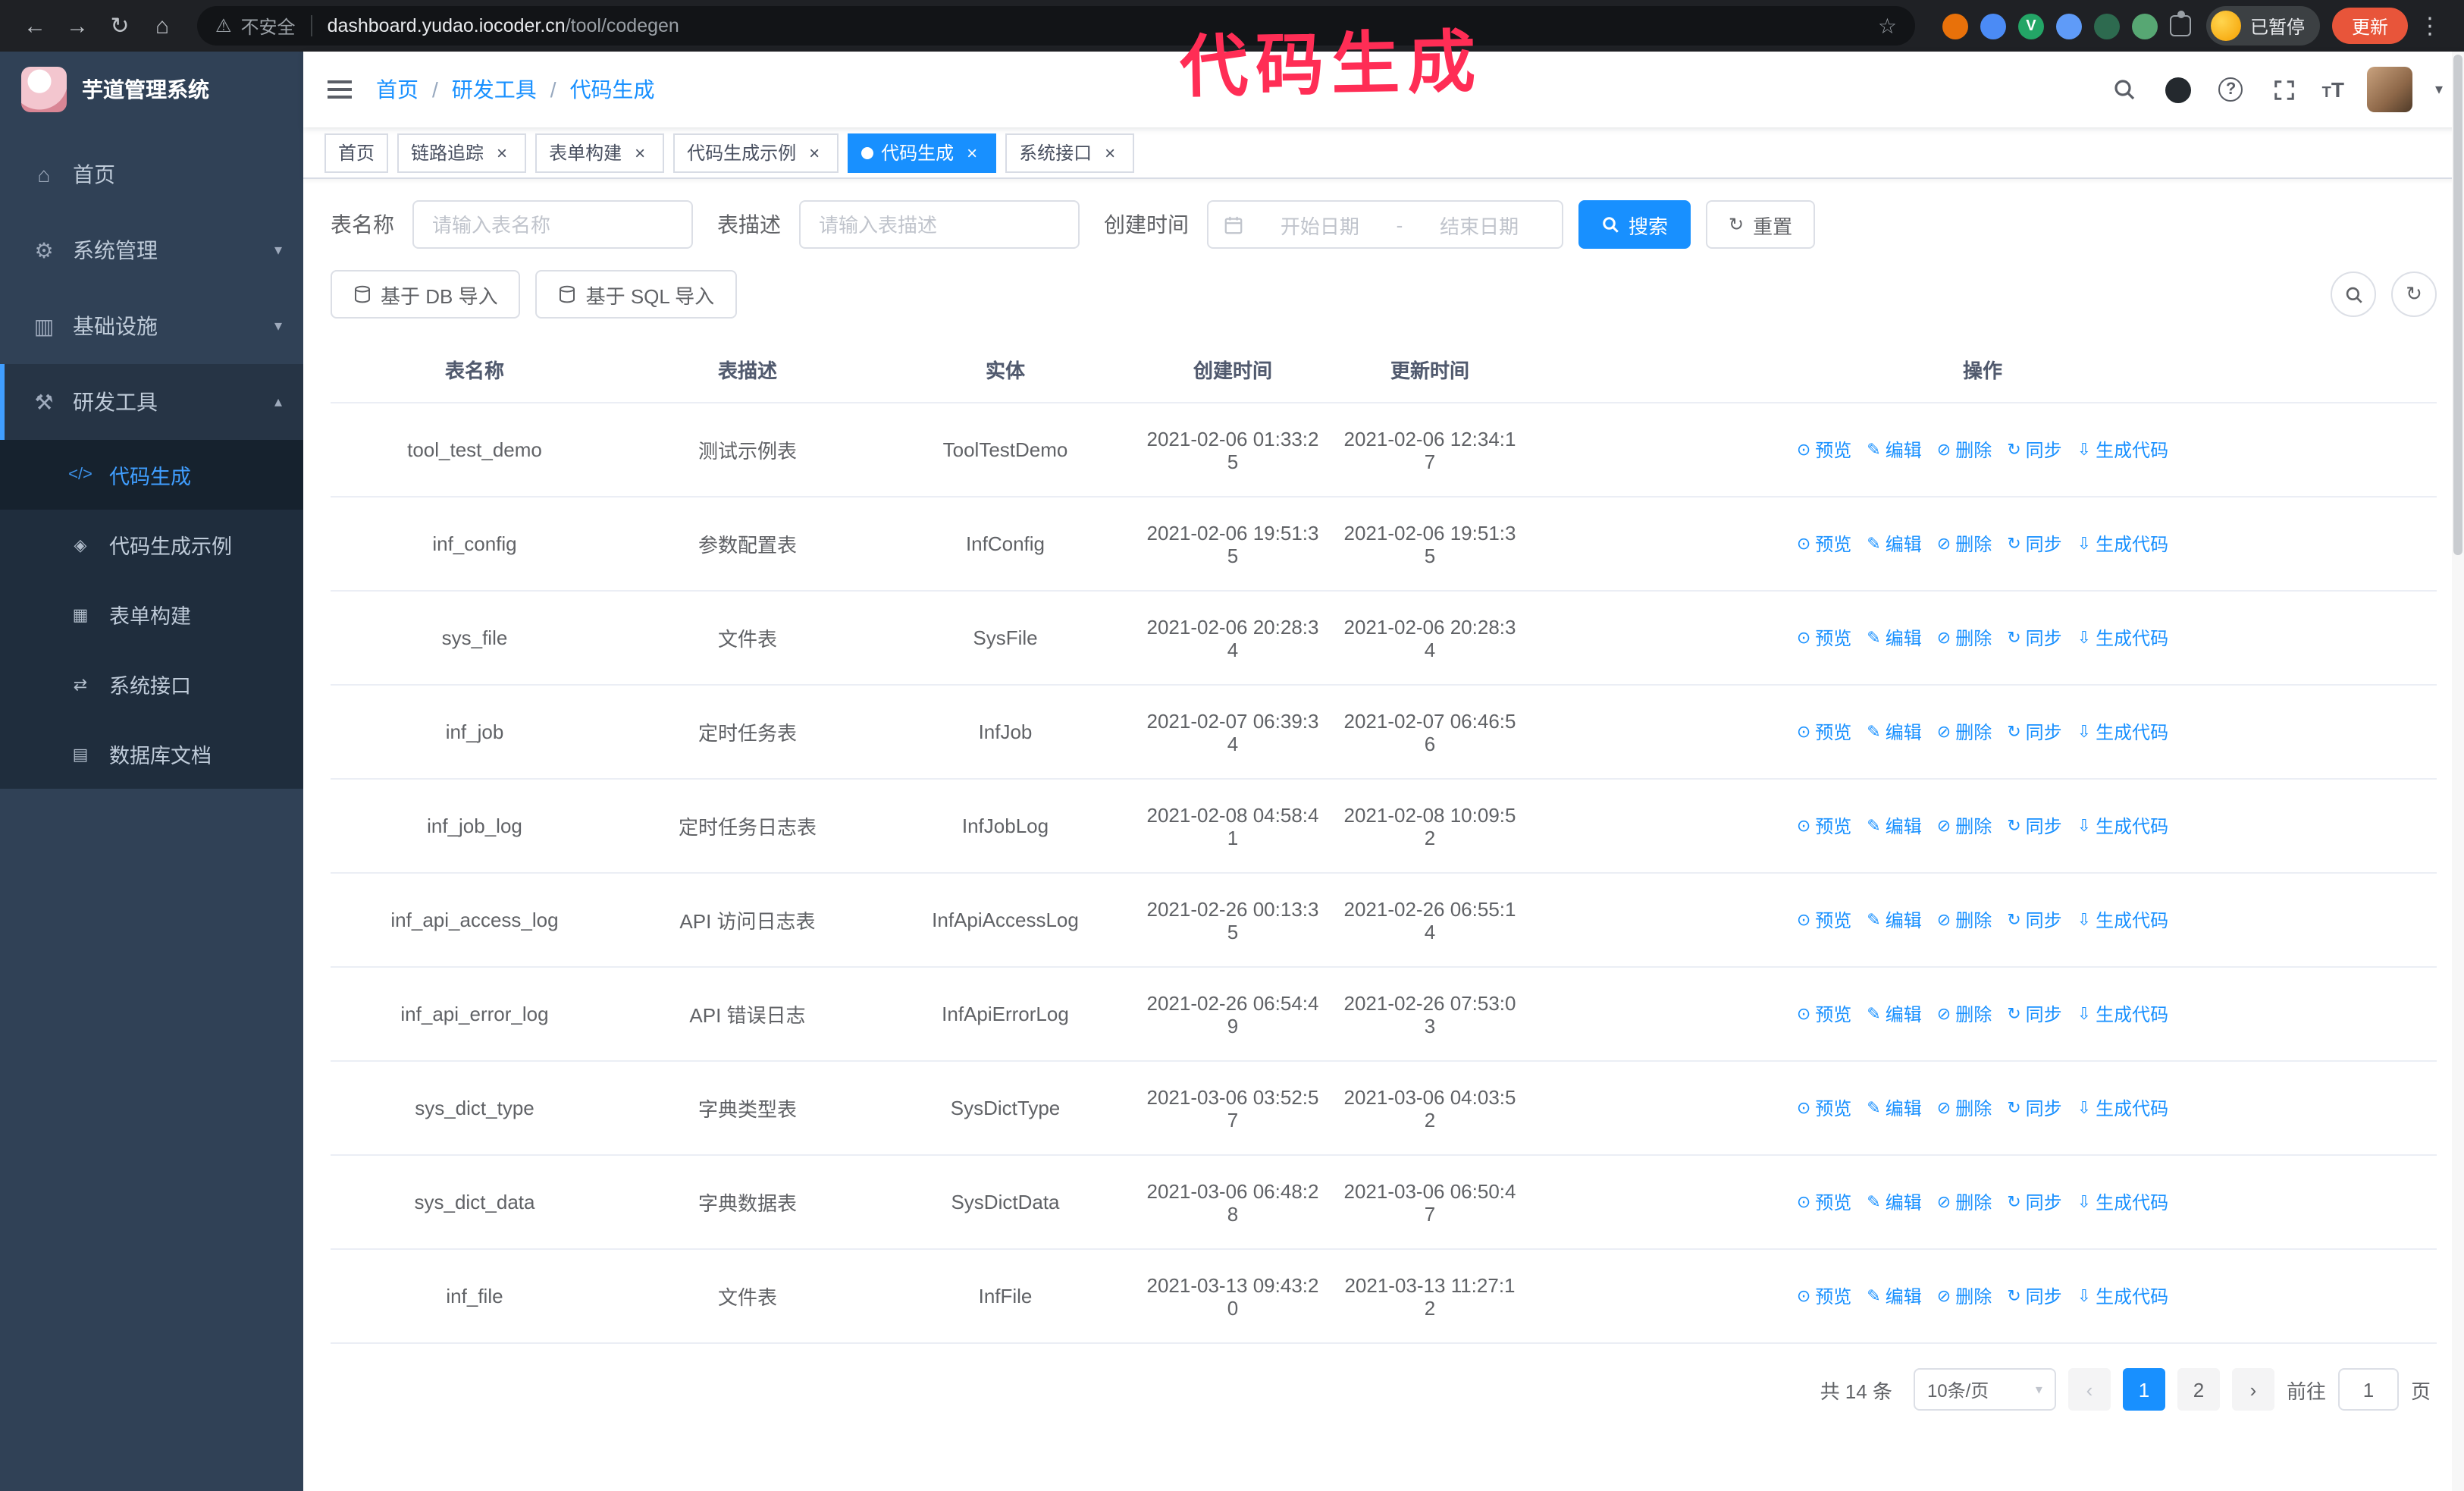  What do you see at coordinates (151, 402) in the screenshot?
I see `sidebar-item-devtools: ⚒ 研发工具 ▴` at bounding box center [151, 402].